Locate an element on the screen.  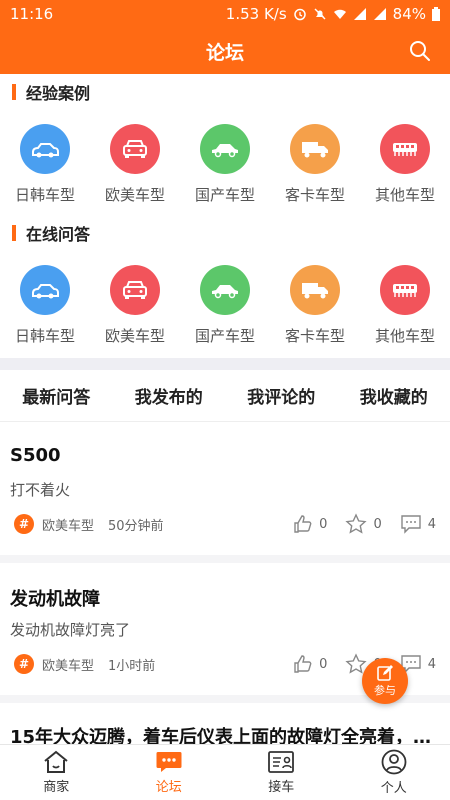
nav-profile: 个人 is located at coordinates (394, 772).